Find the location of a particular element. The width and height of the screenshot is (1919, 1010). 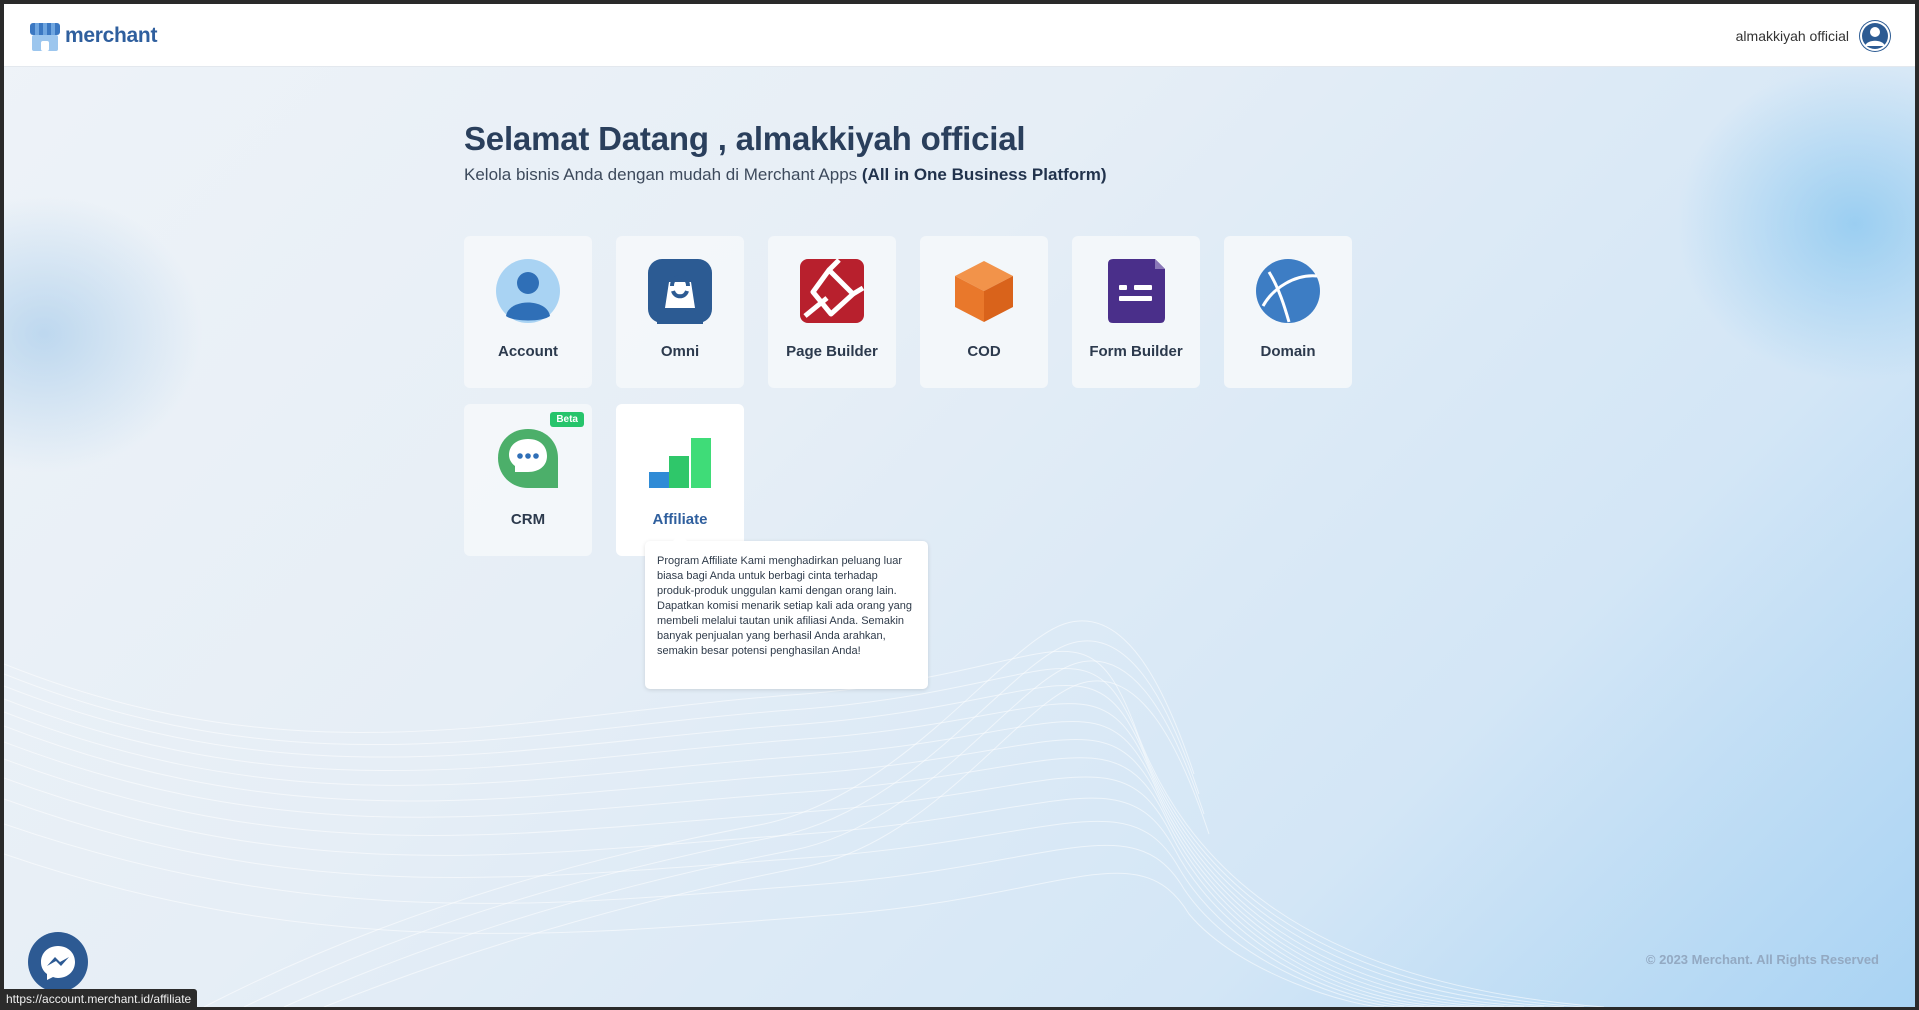

user-avatar-icon is located at coordinates (1875, 36).